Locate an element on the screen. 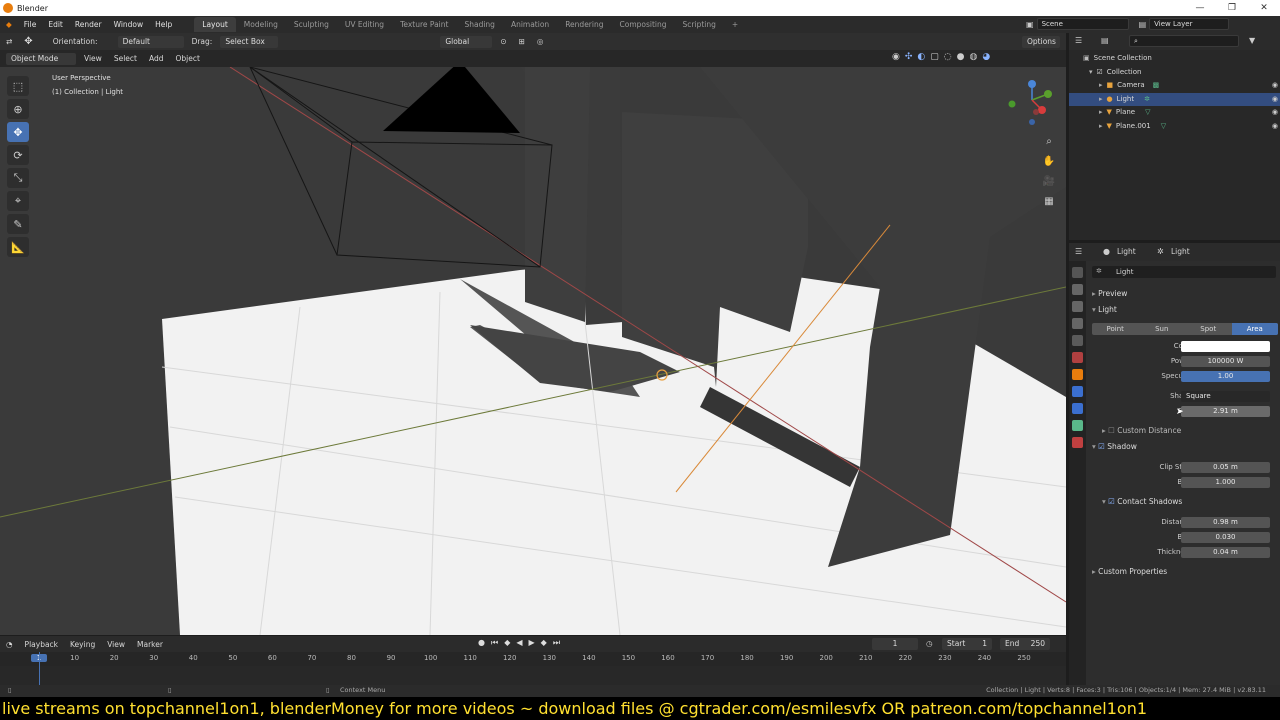  collection-checkbox-icon: ☑ is located at coordinates (1100, 72).